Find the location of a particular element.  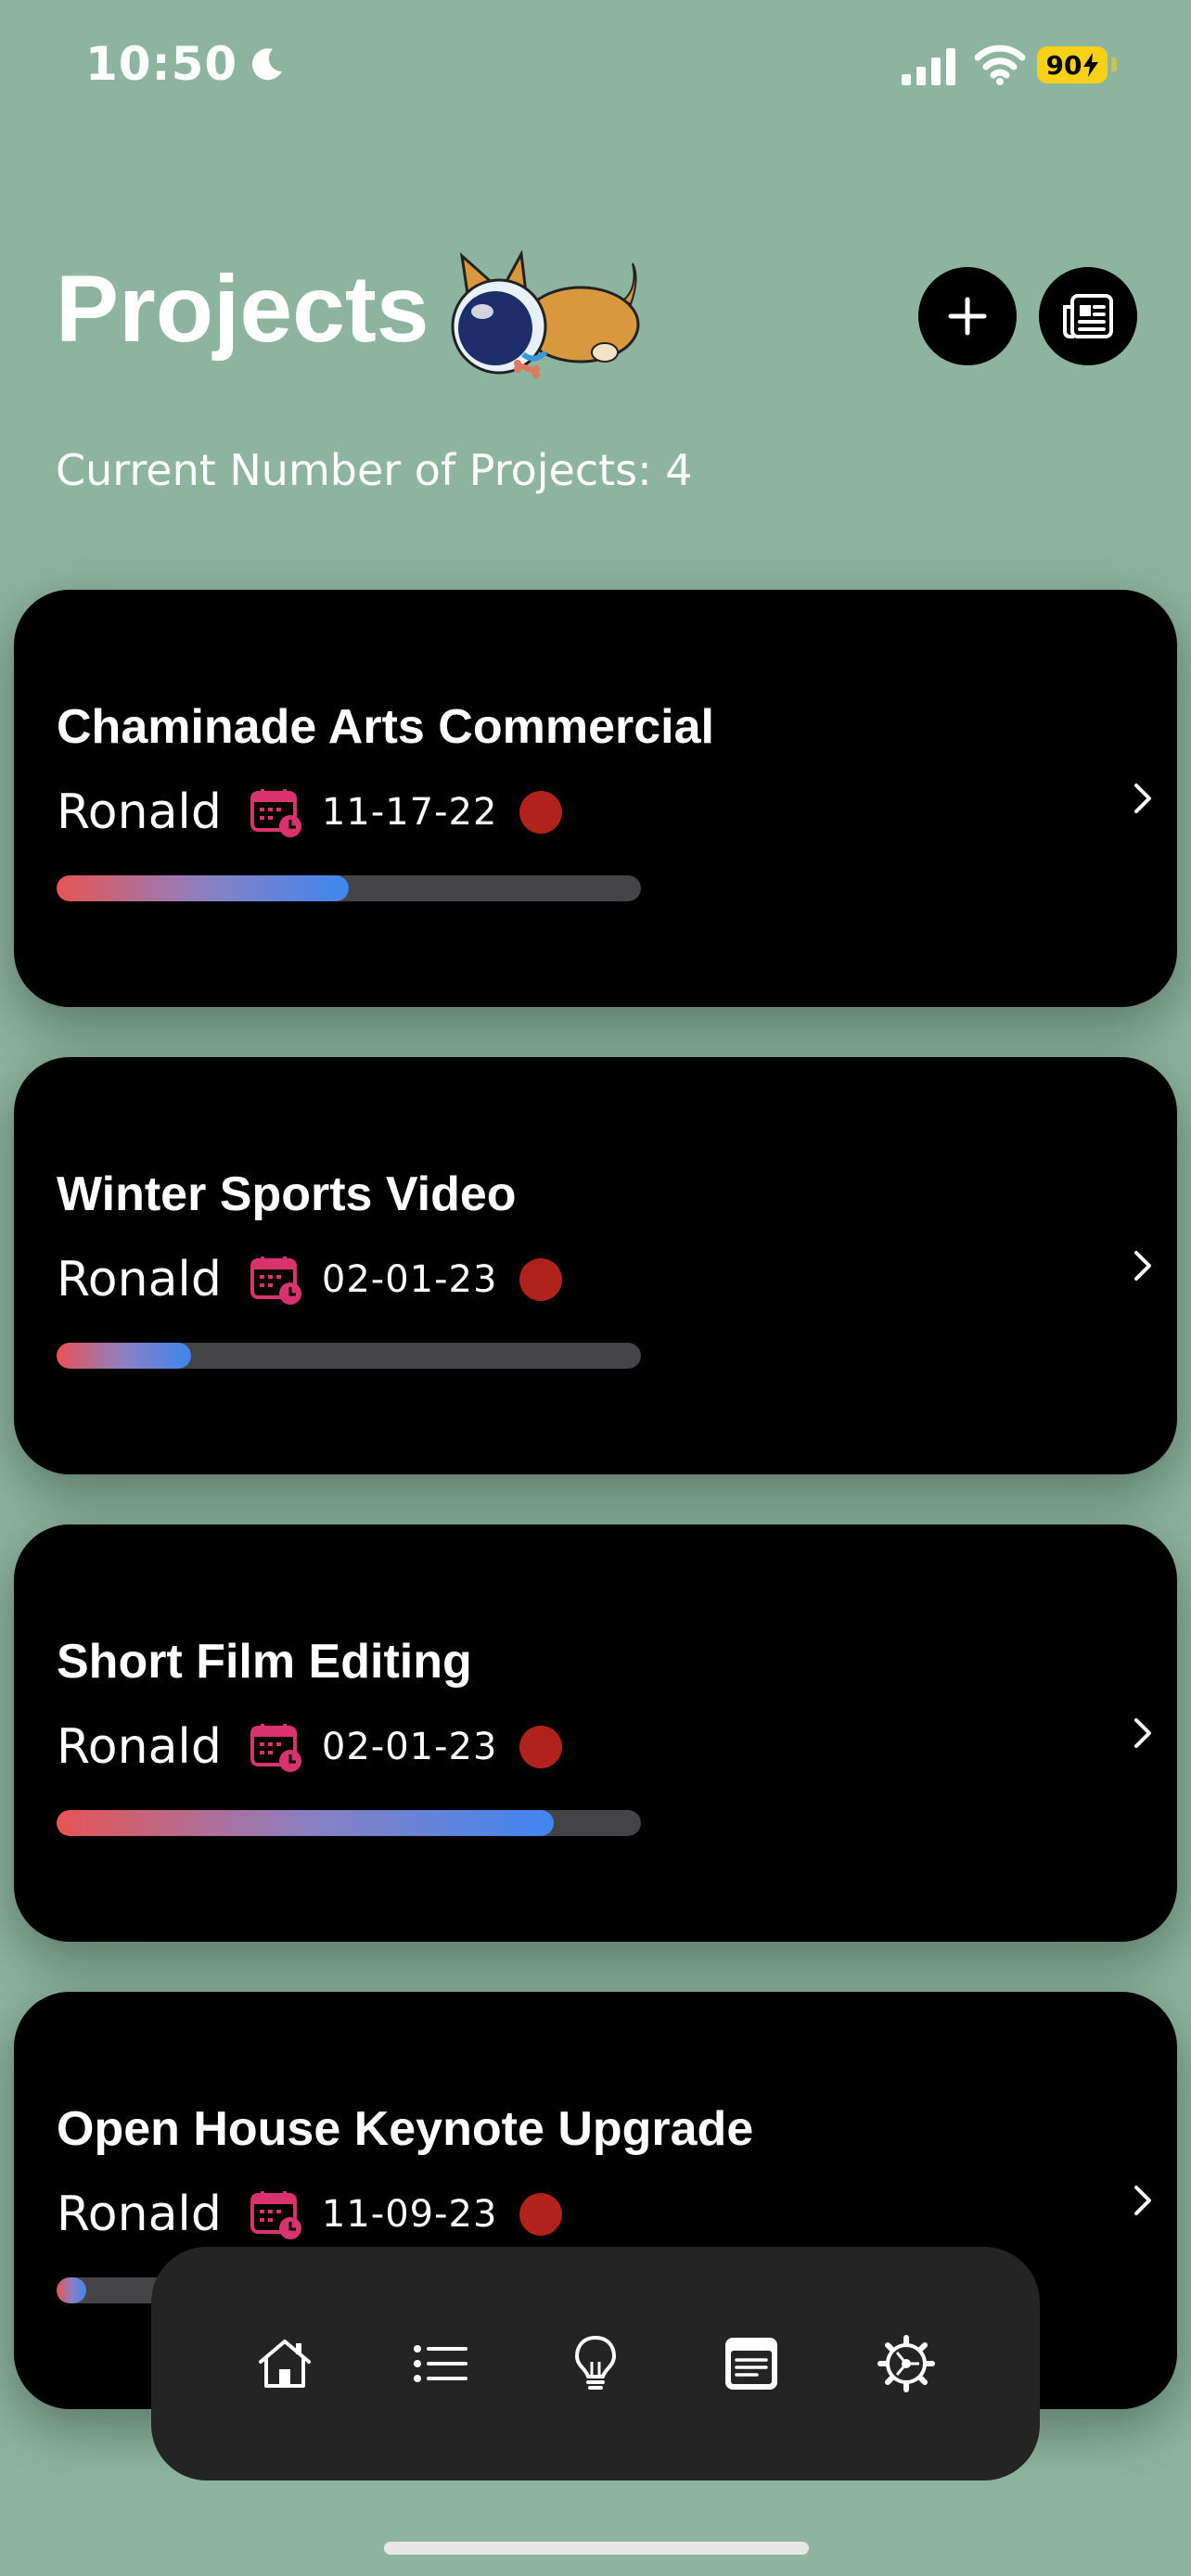

tab-bar is located at coordinates (595, 2364).